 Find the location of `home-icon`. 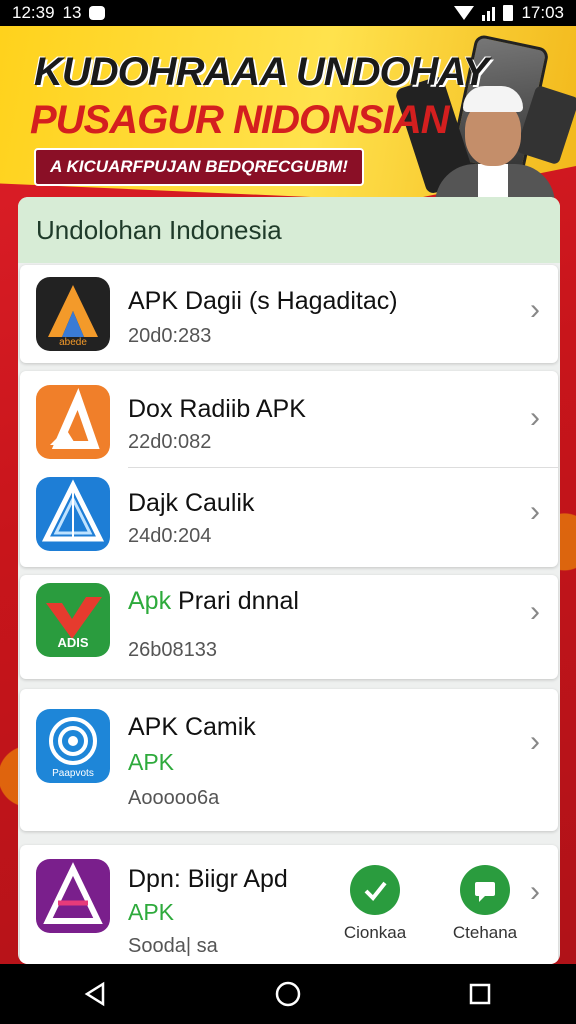

home-icon is located at coordinates (288, 994).